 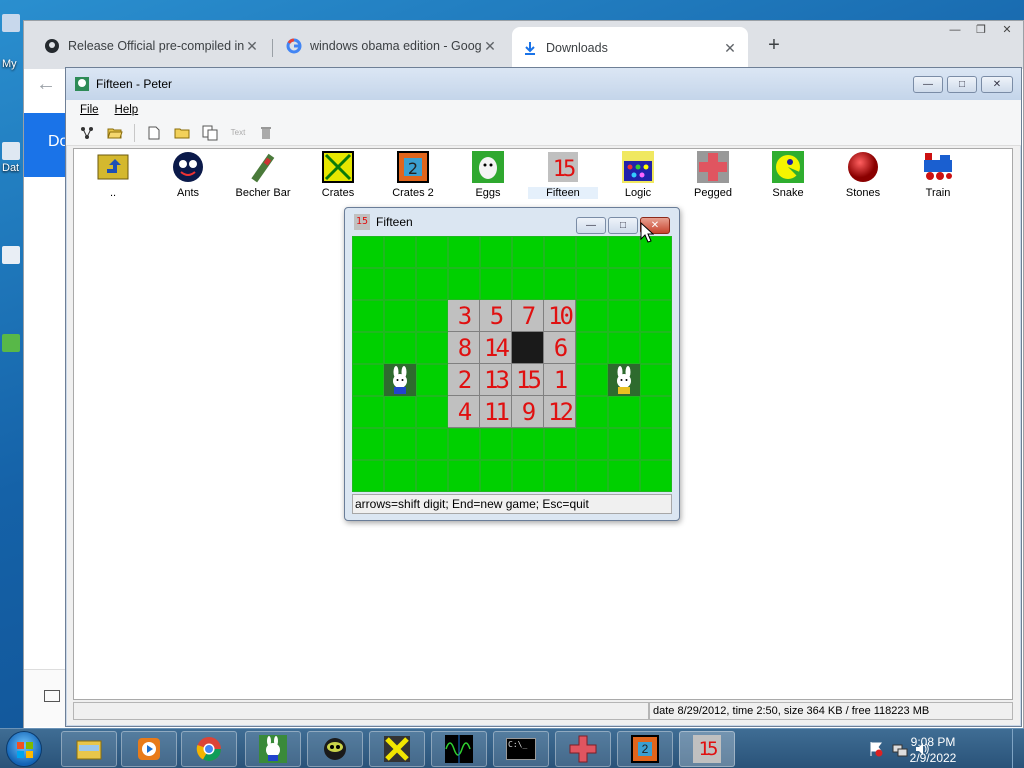 I want to click on tab-google-search: windows obama edition - Googl ✕, so click(x=392, y=46).